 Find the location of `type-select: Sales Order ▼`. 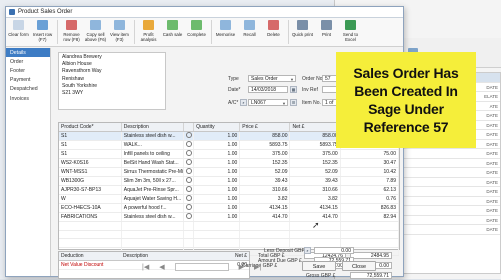

type-select: Sales Order ▼ is located at coordinates (272, 78).